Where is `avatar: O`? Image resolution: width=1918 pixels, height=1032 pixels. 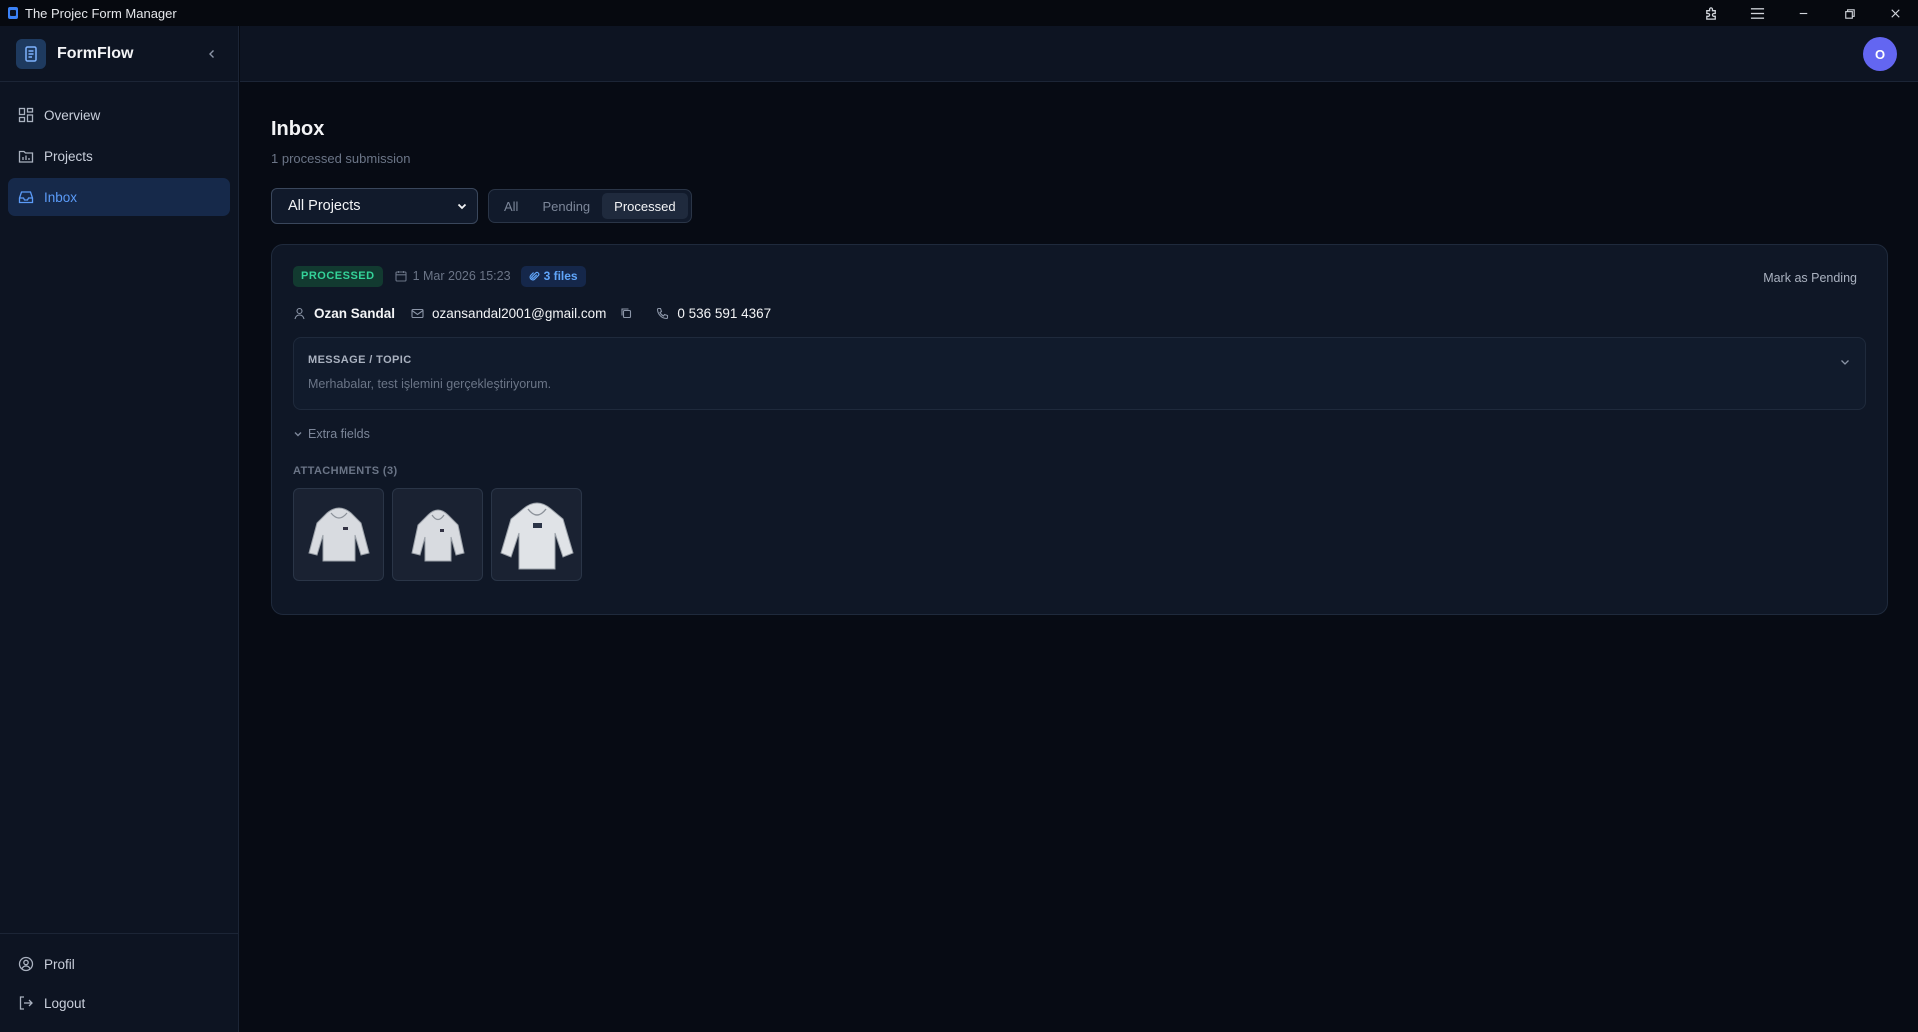
avatar: O is located at coordinates (1880, 54).